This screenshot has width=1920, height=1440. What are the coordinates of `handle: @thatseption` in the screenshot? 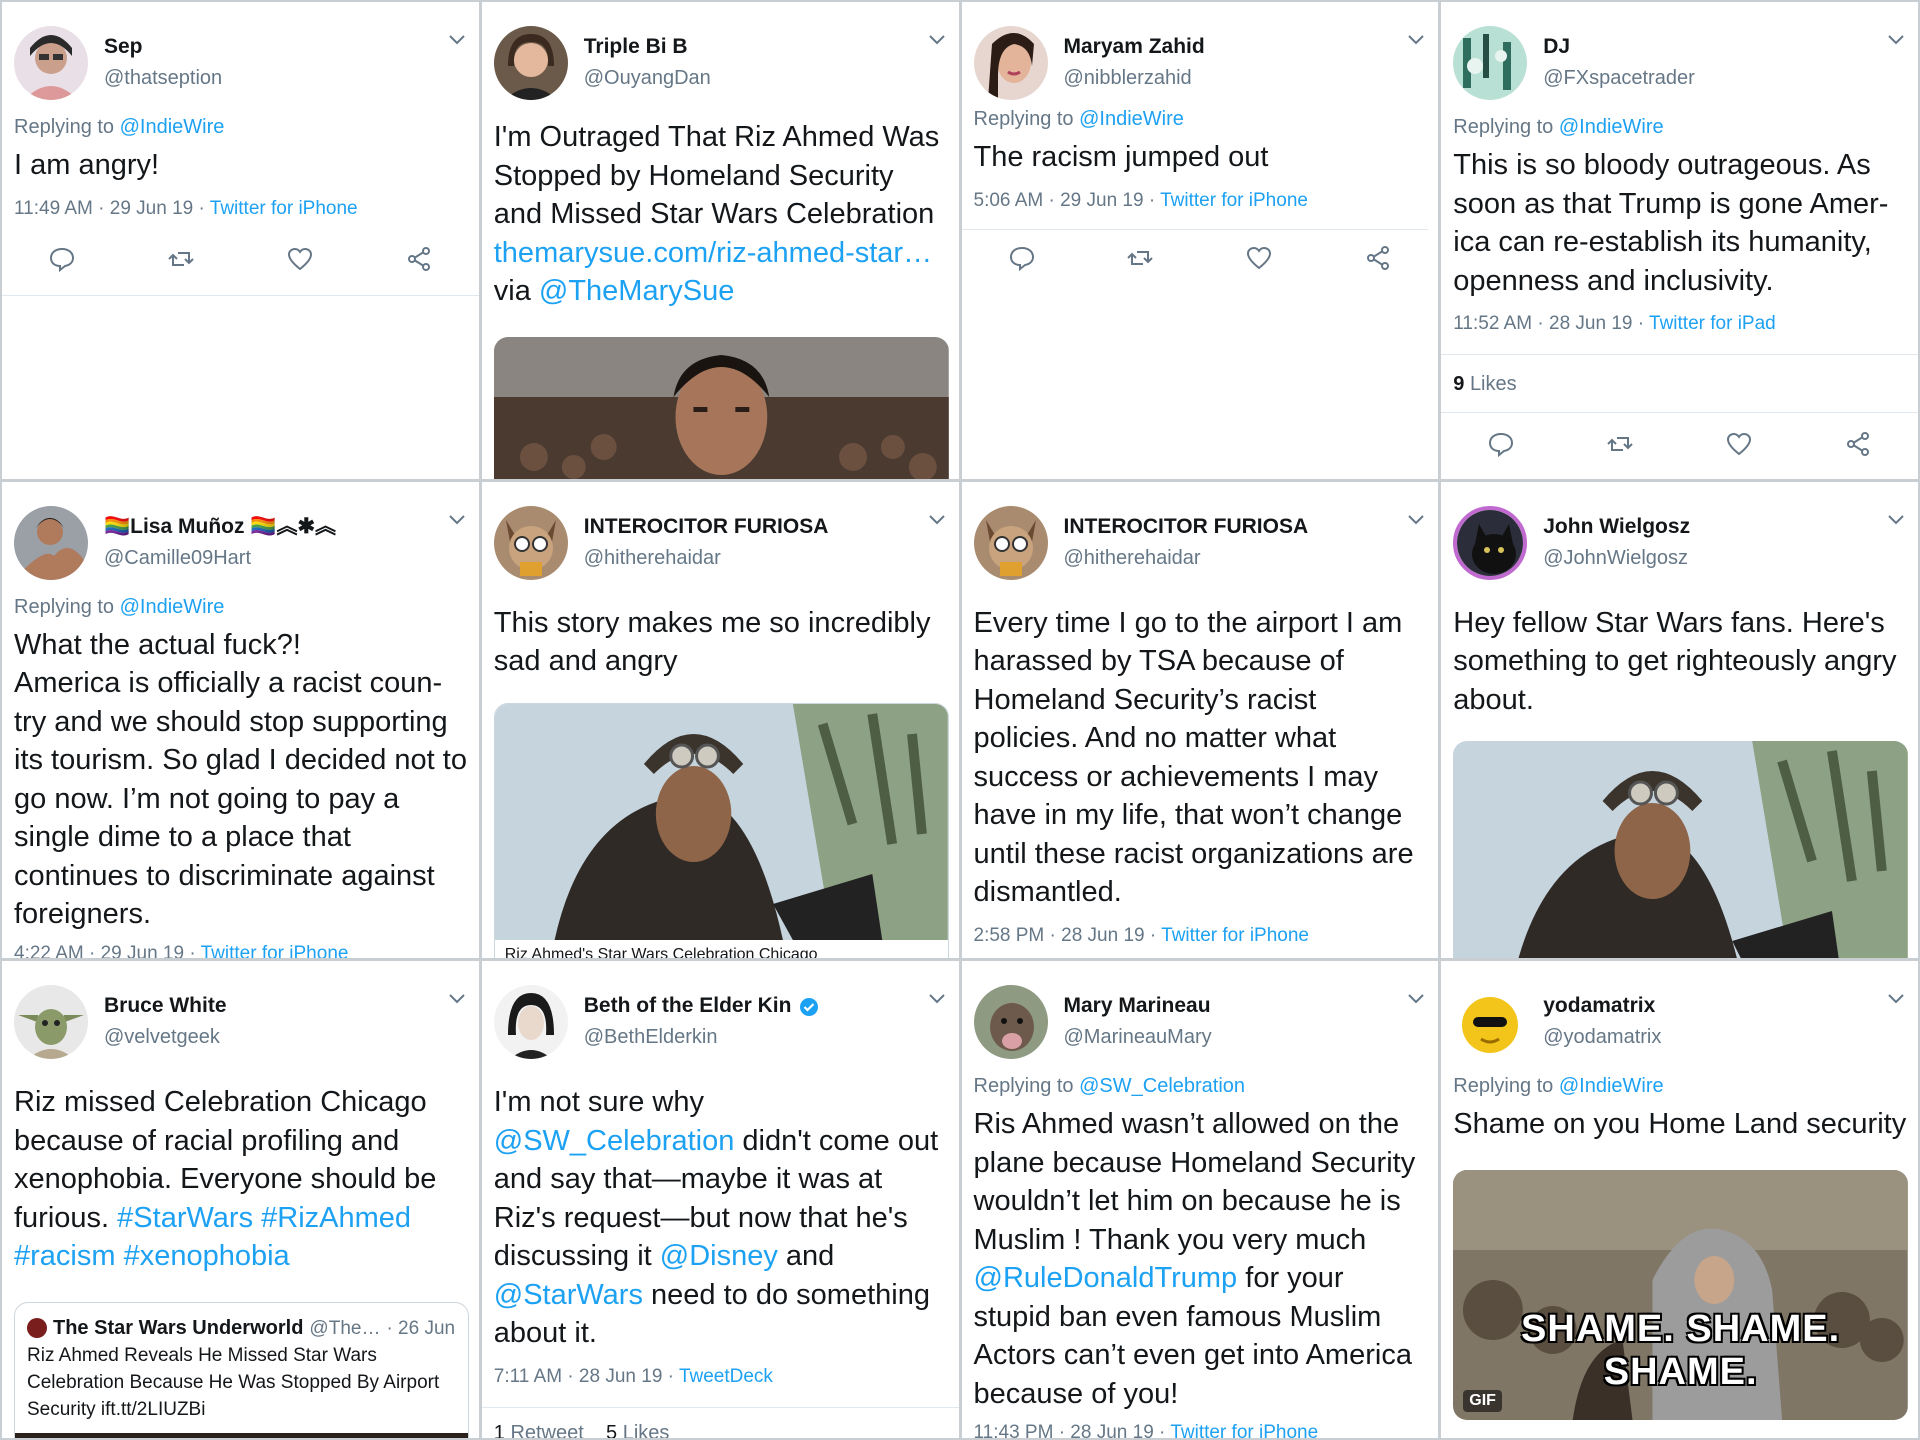 It's located at (286, 78).